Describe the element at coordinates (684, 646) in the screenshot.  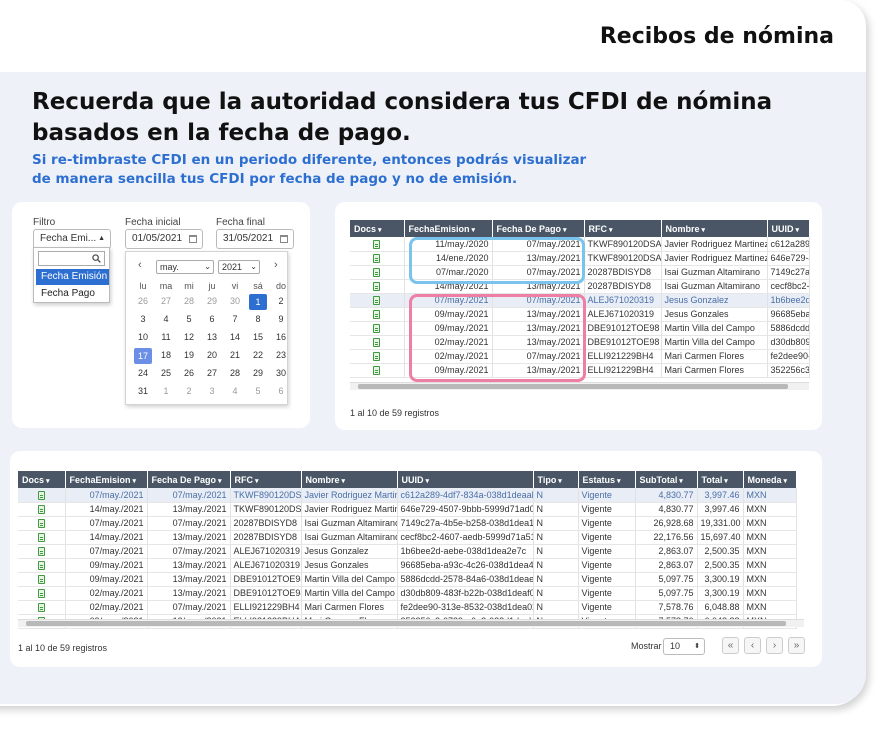
I see `page-size-select: 10 ⬍` at that location.